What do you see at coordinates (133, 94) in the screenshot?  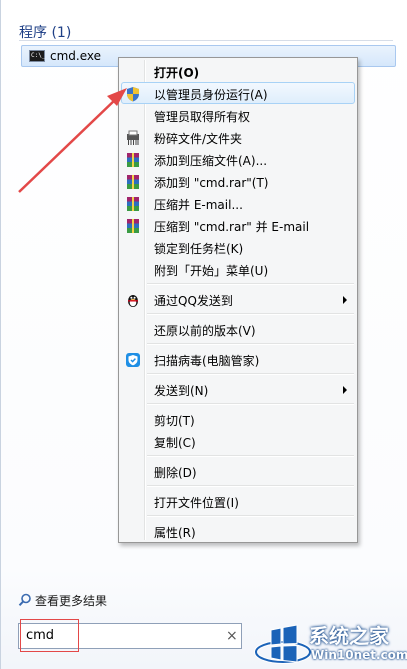 I see `uac-shield-icon` at bounding box center [133, 94].